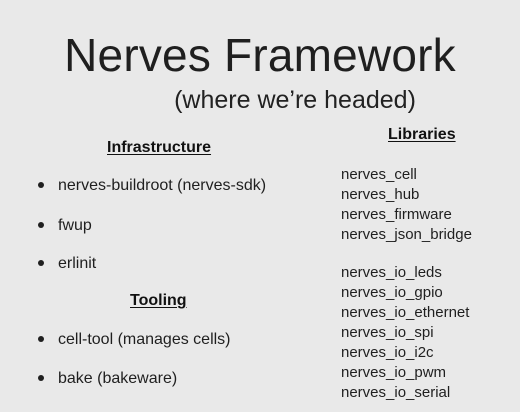 The height and width of the screenshot is (412, 520). I want to click on bullet-text: cell-tool (manages cells), so click(144, 339).